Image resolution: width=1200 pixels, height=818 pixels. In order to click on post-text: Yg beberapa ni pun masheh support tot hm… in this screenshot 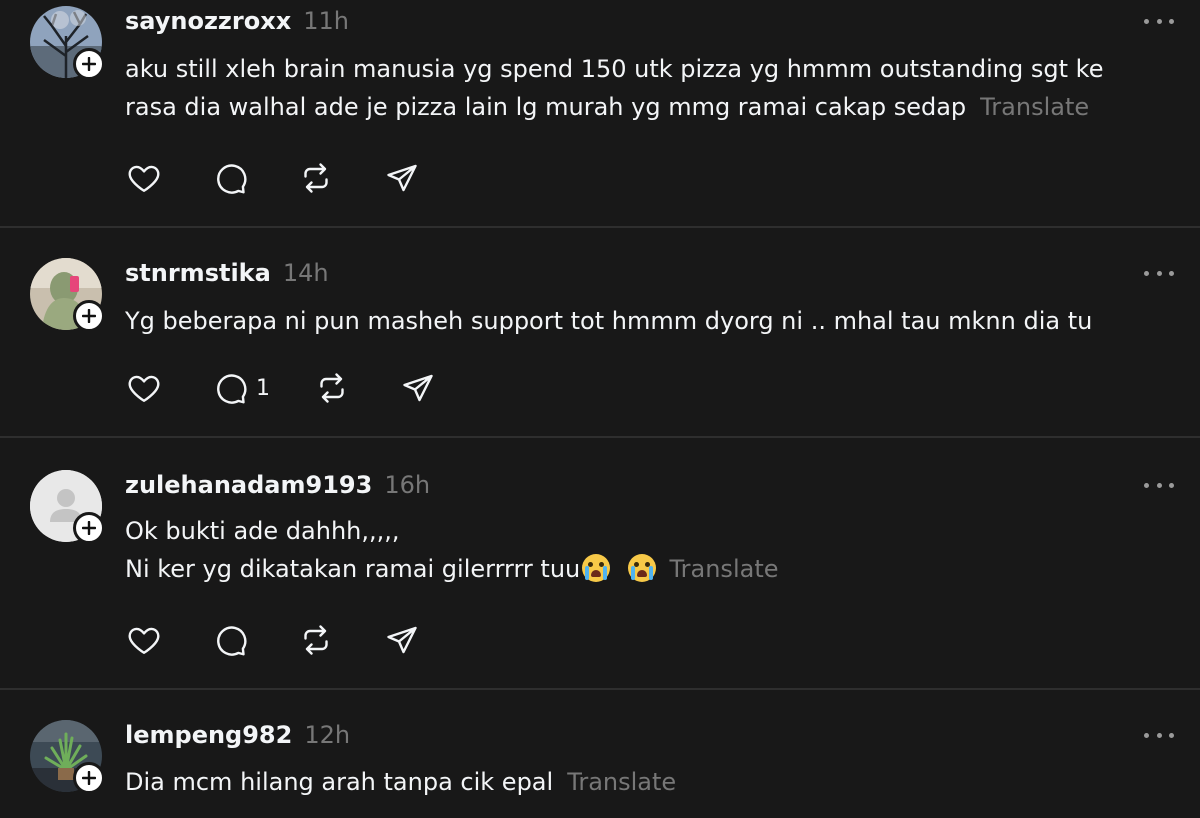, I will do `click(609, 321)`.